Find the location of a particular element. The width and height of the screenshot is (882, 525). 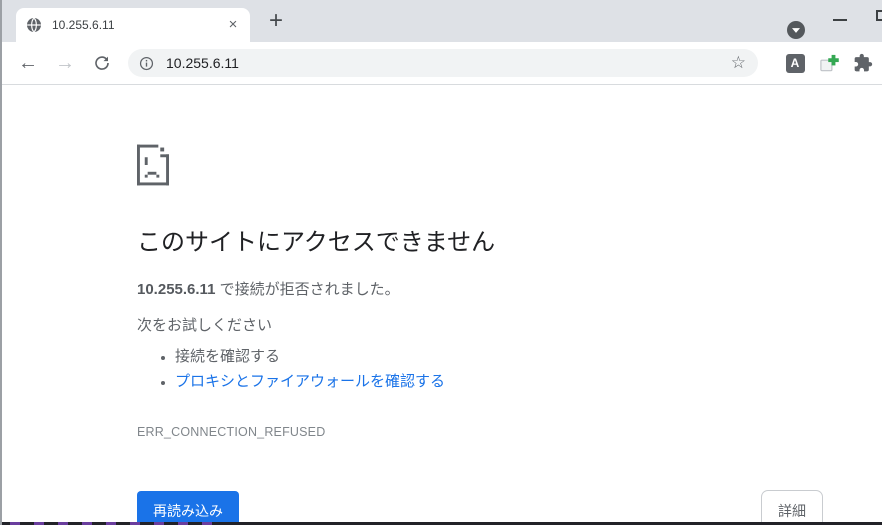

error-code: ERR_CONNECTION_REFUSED is located at coordinates (231, 432).